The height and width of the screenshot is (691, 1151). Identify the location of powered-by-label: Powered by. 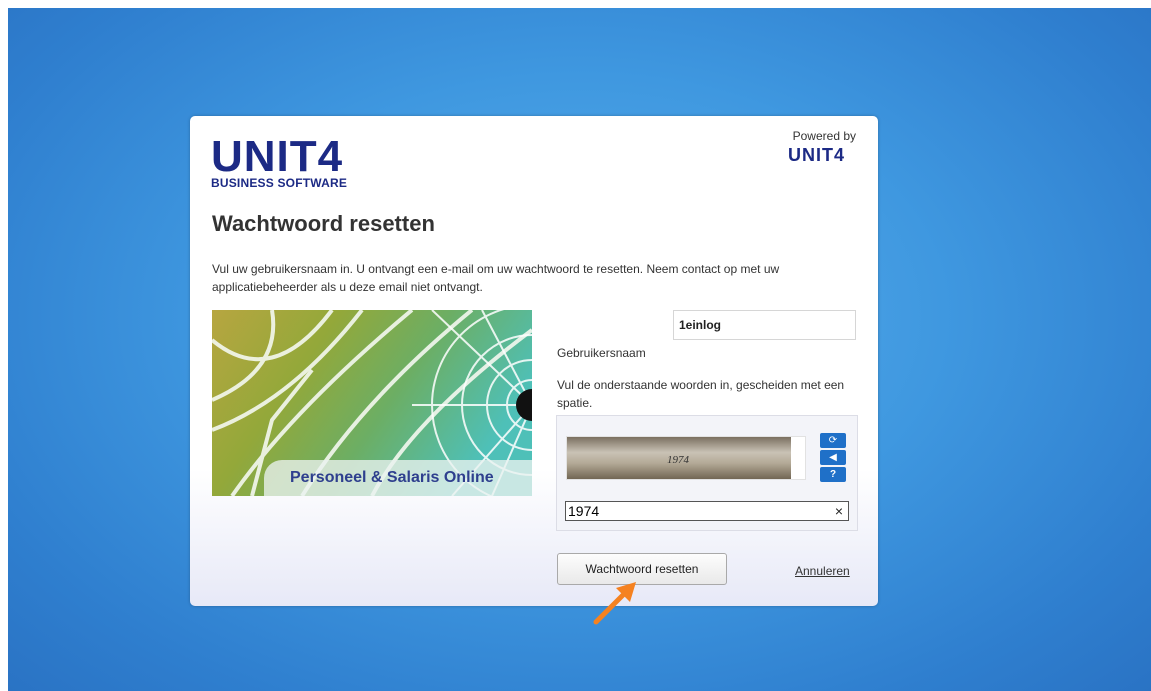
(824, 136).